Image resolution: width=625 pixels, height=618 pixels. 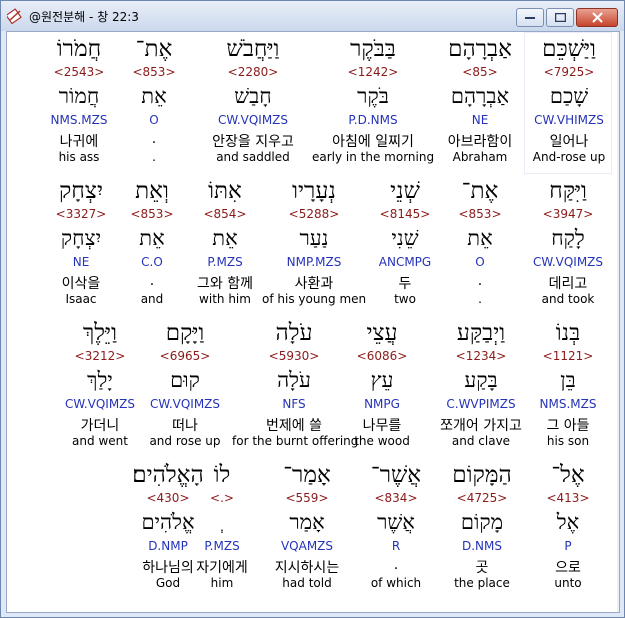 I want to click on korean-gloss: 으로, so click(x=568, y=568).